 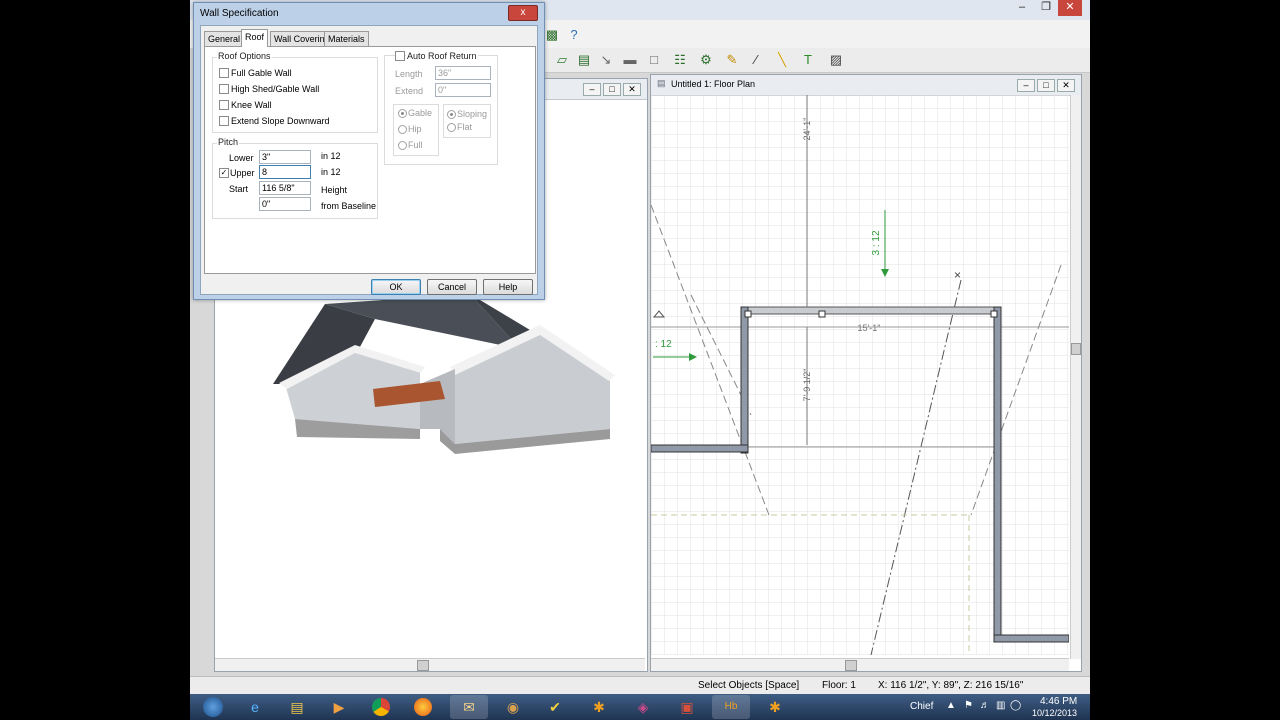 I want to click on extend-slope-downward-checkbox, so click(x=224, y=121).